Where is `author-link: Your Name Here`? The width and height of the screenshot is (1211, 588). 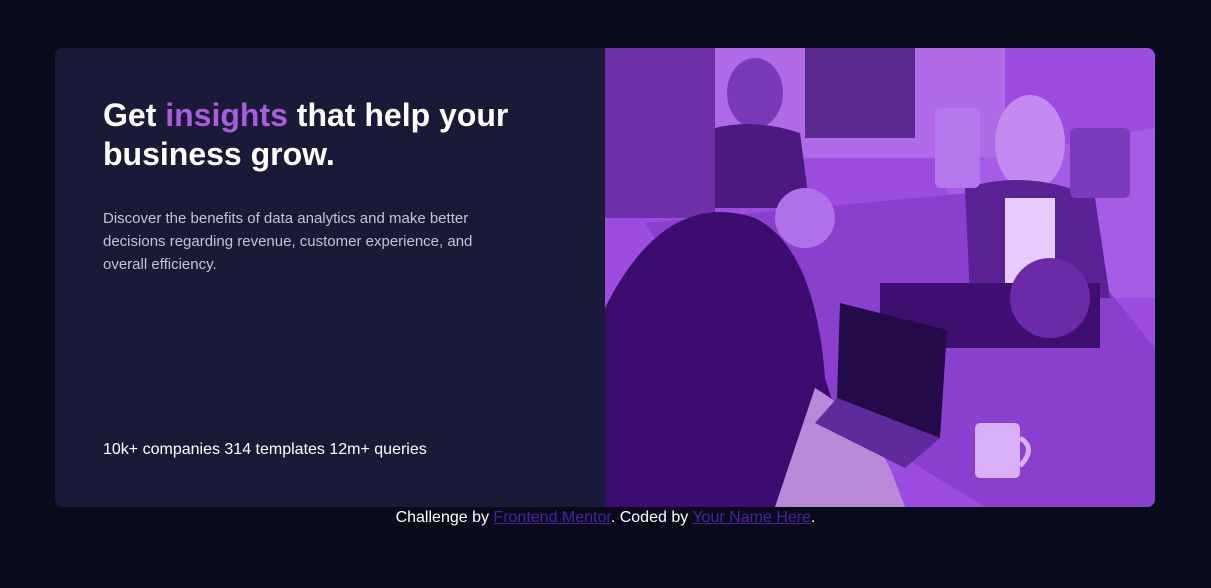 author-link: Your Name Here is located at coordinates (751, 517).